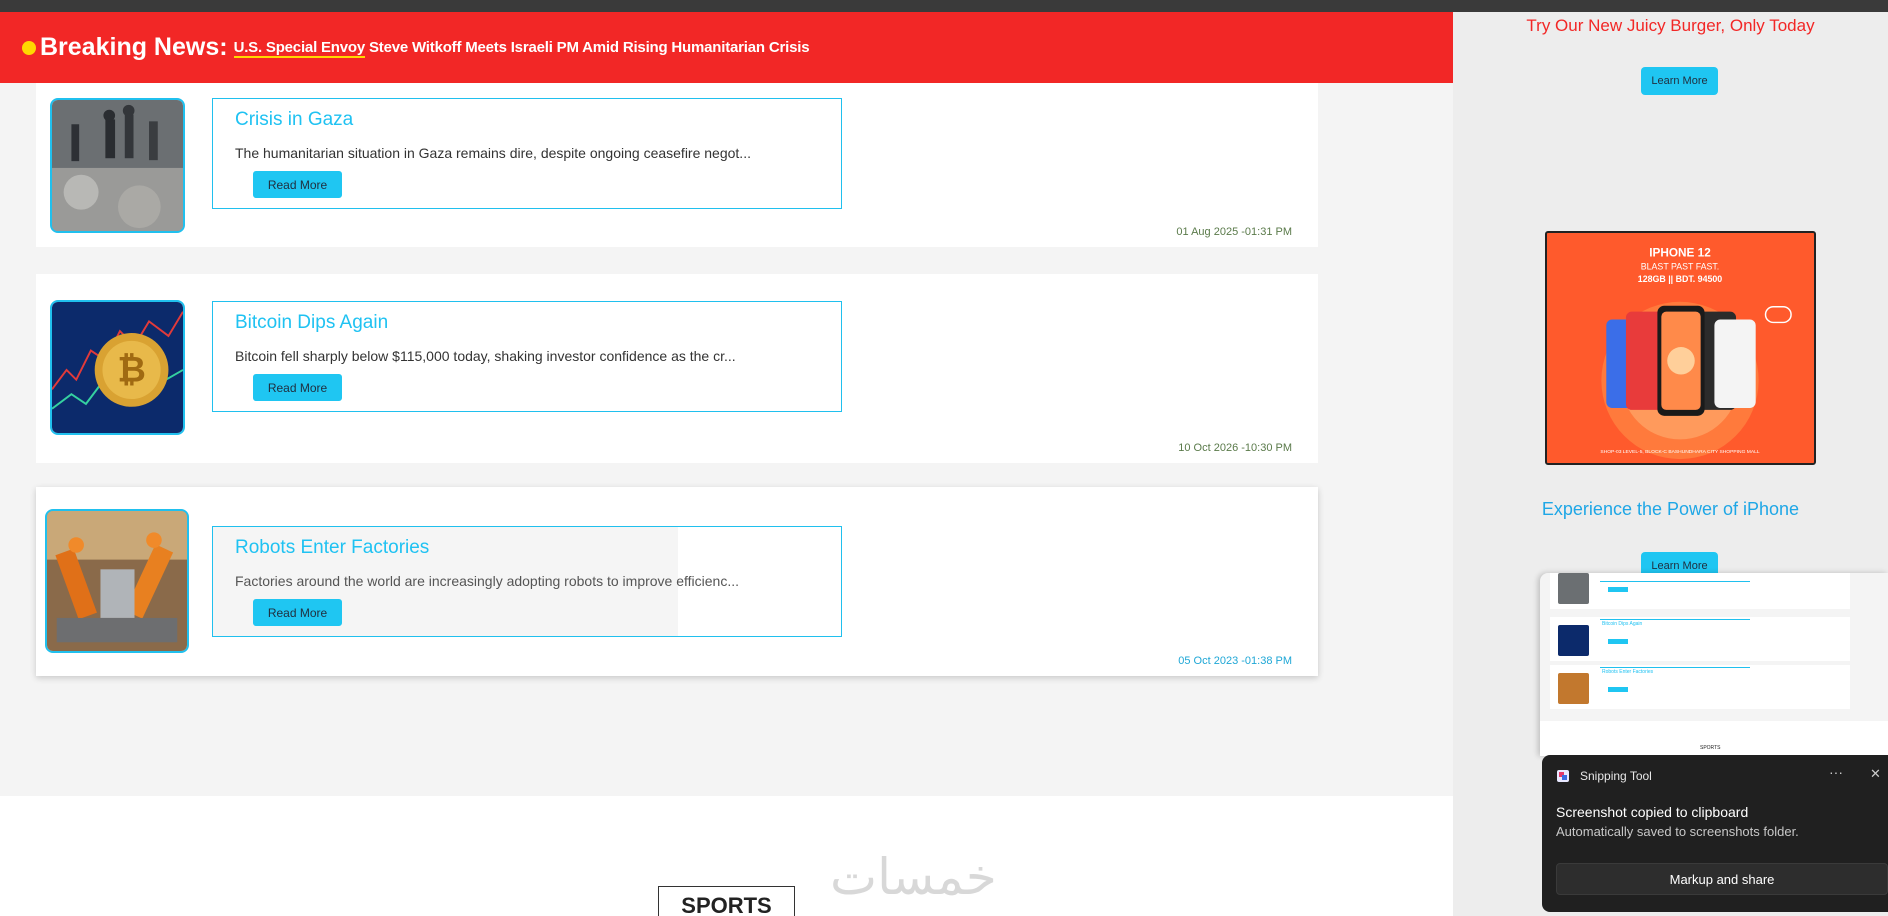 The image size is (1888, 916). I want to click on robots-thumbnail, so click(117, 581).